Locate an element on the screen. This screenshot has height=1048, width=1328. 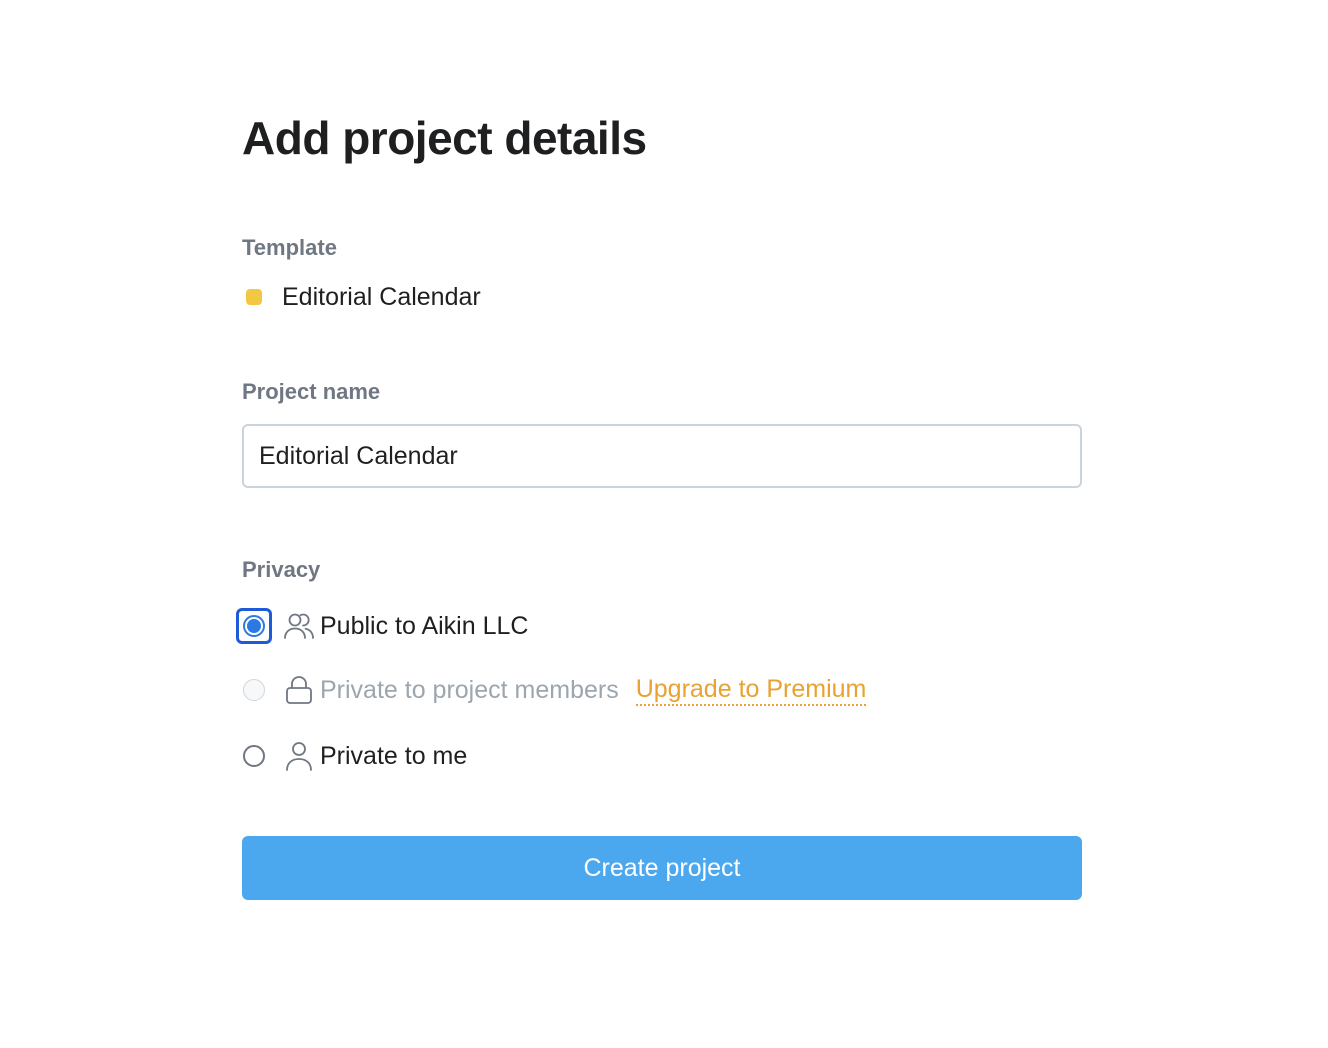
lock-icon is located at coordinates (299, 690).